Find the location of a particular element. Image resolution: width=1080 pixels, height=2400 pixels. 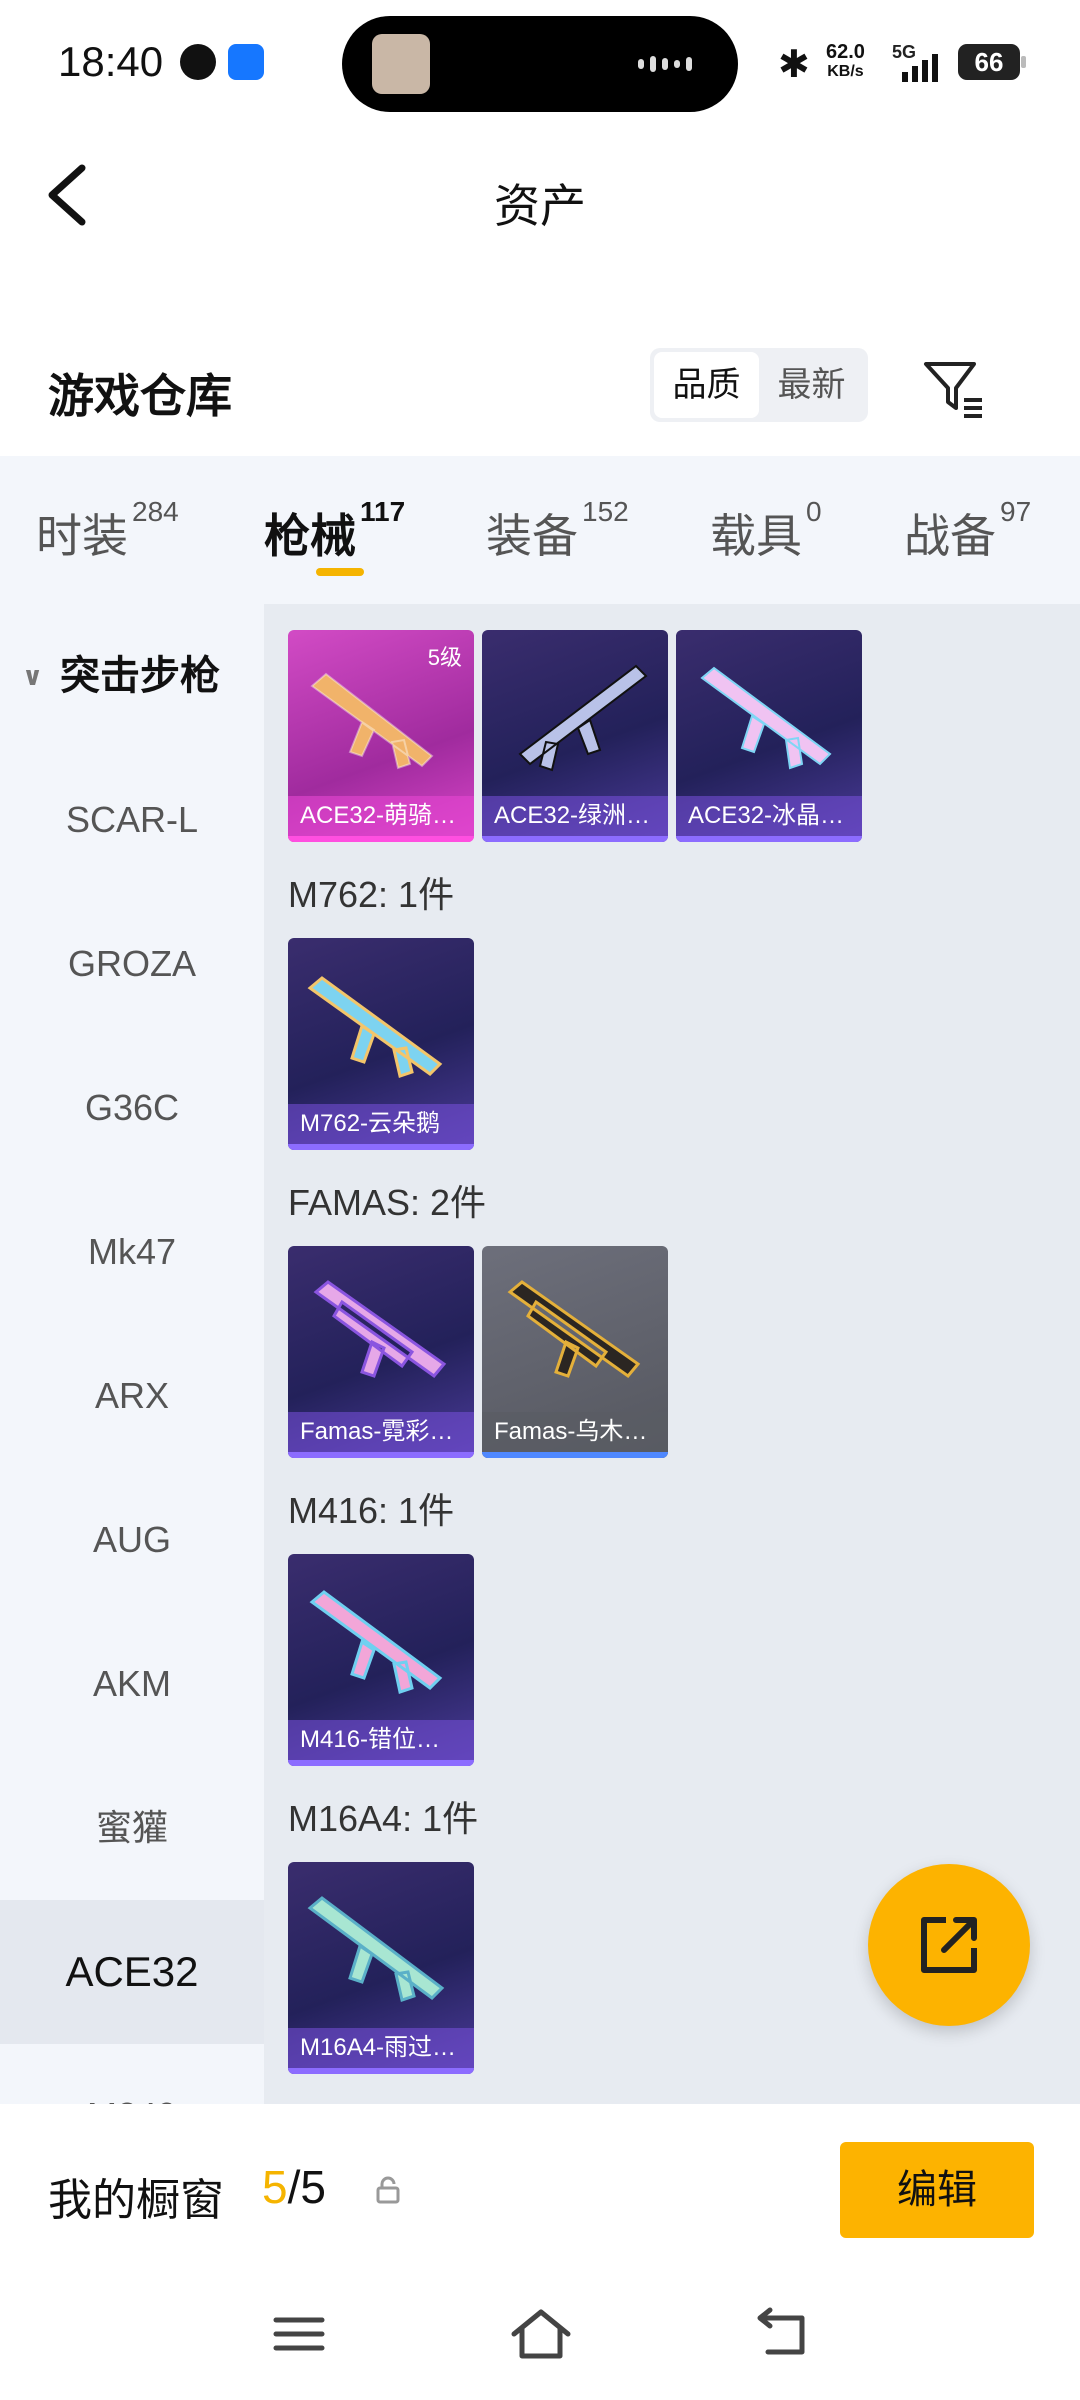

tab-fashion: 时装 284 is located at coordinates (107, 531).